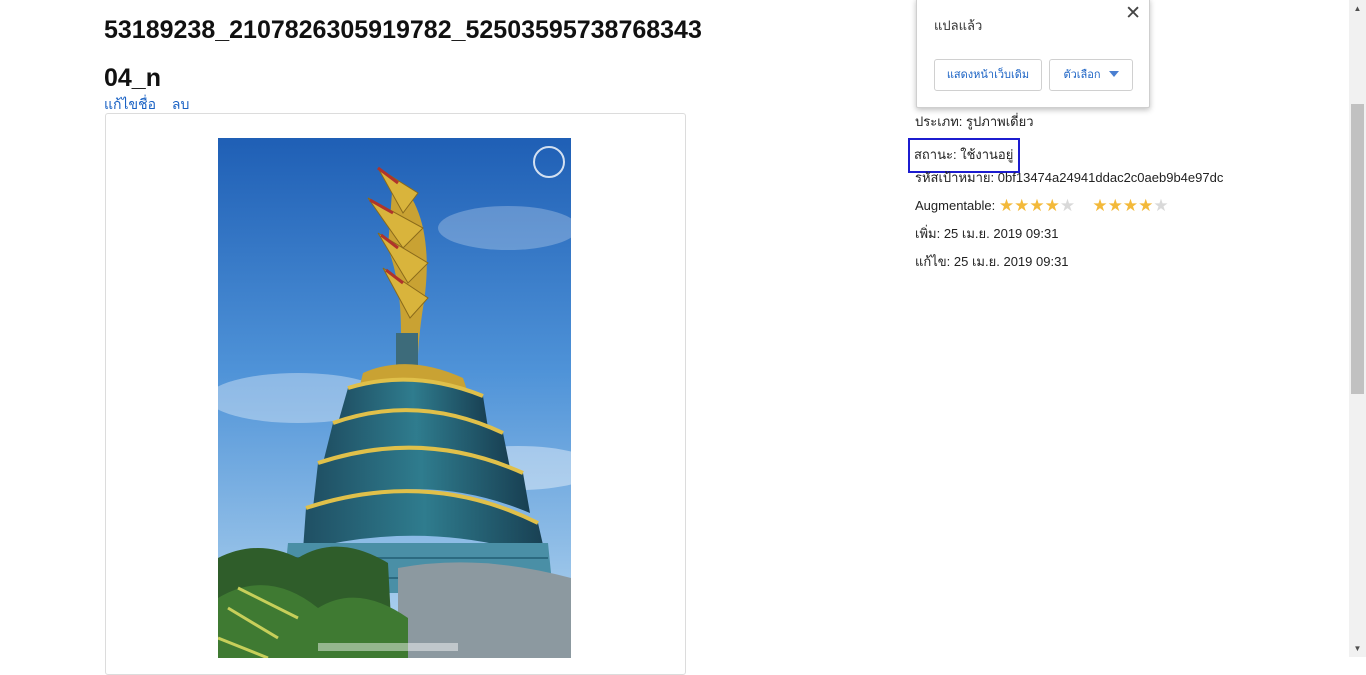  What do you see at coordinates (958, 25) in the screenshot?
I see `translate-message: แปลแล้ว` at bounding box center [958, 25].